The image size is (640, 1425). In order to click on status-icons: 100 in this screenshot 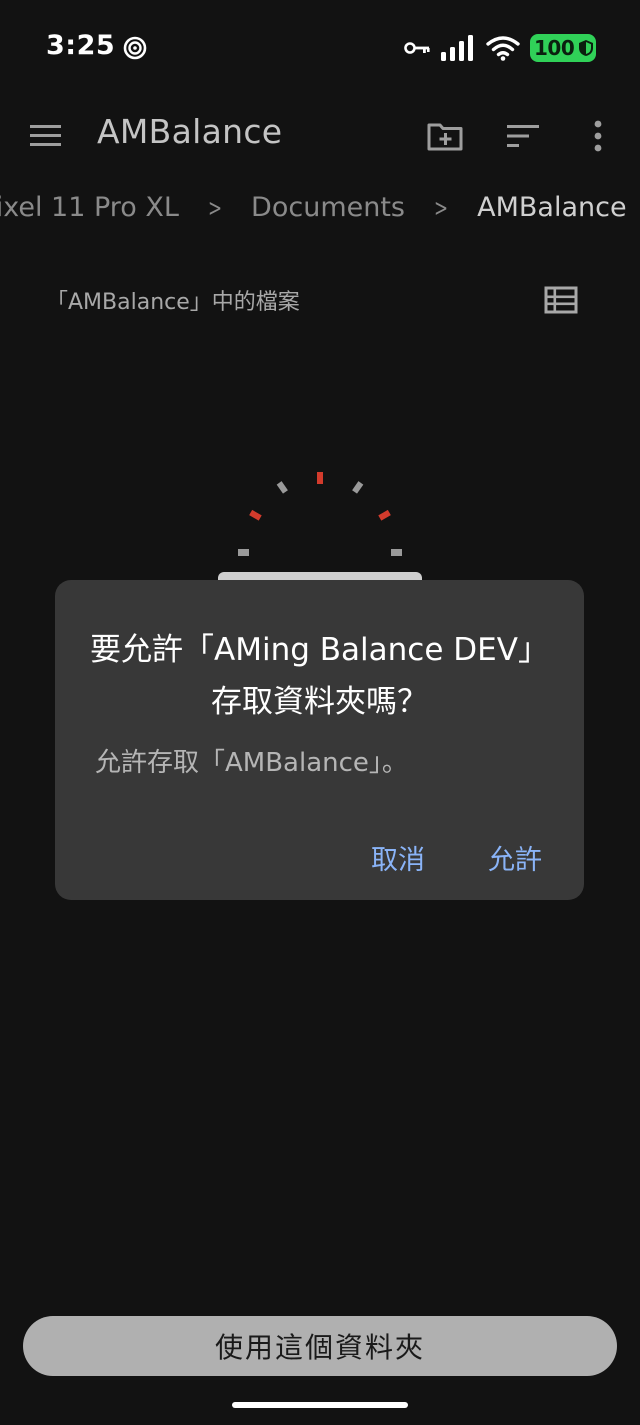, I will do `click(500, 48)`.